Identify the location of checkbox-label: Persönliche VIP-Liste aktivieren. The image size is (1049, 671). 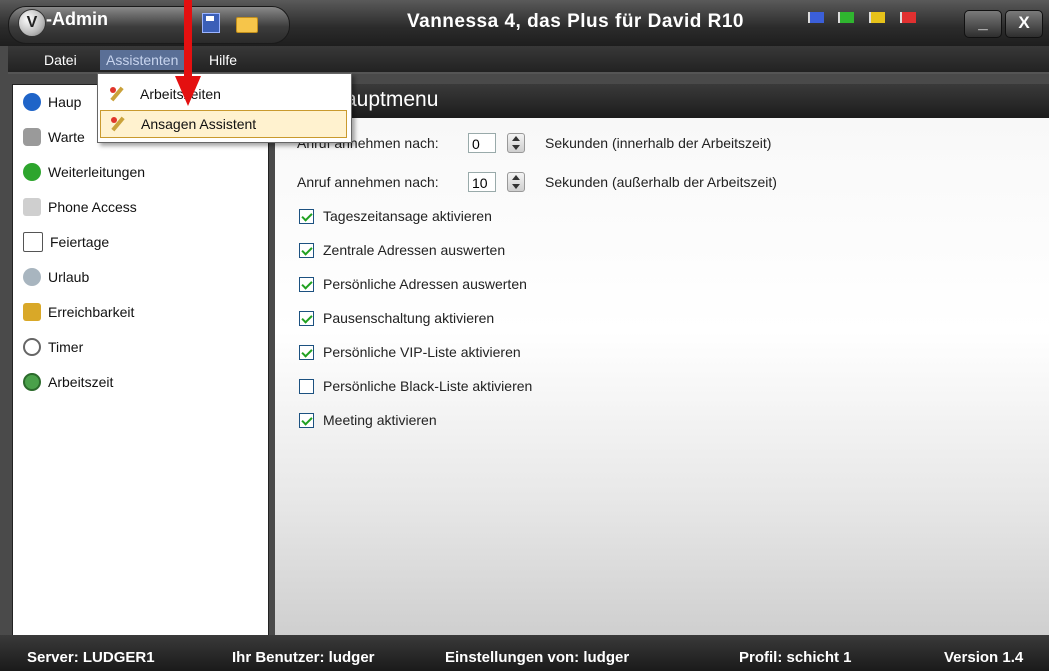
(422, 352).